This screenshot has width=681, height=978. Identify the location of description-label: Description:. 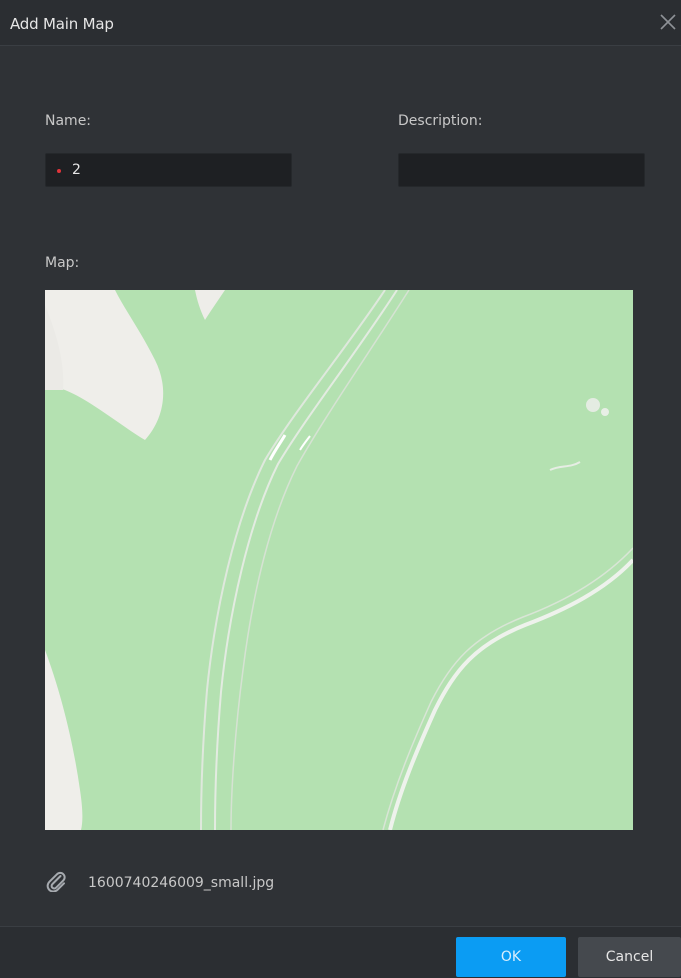
(440, 121).